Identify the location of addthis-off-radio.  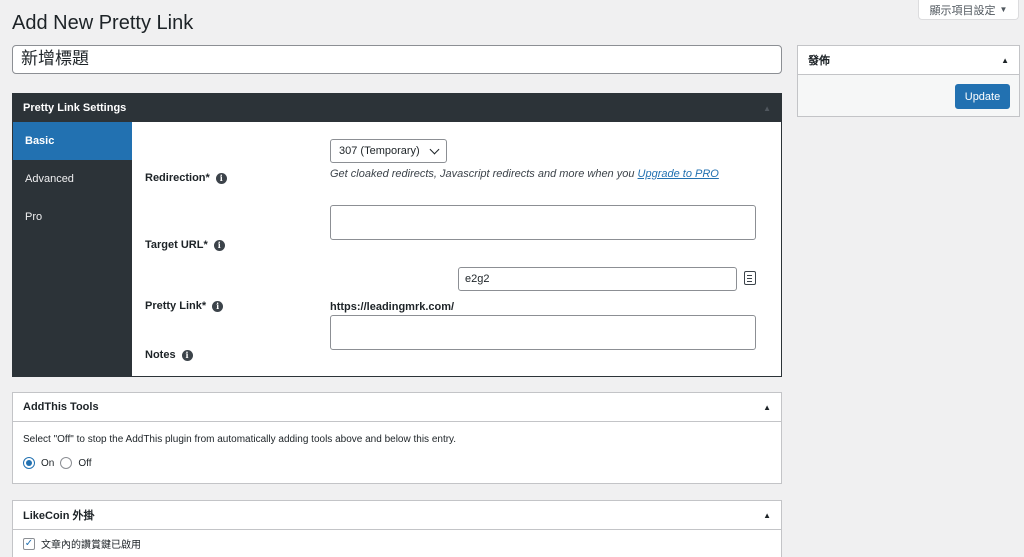
(66, 463).